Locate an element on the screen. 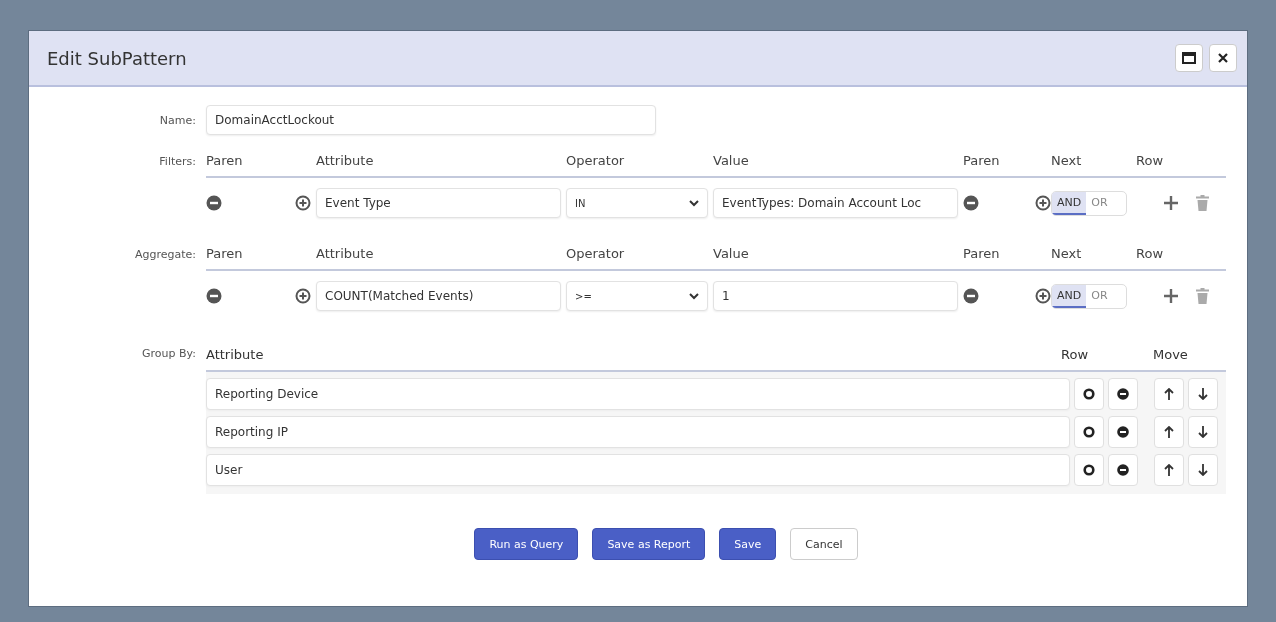  maximize-button is located at coordinates (1189, 58).